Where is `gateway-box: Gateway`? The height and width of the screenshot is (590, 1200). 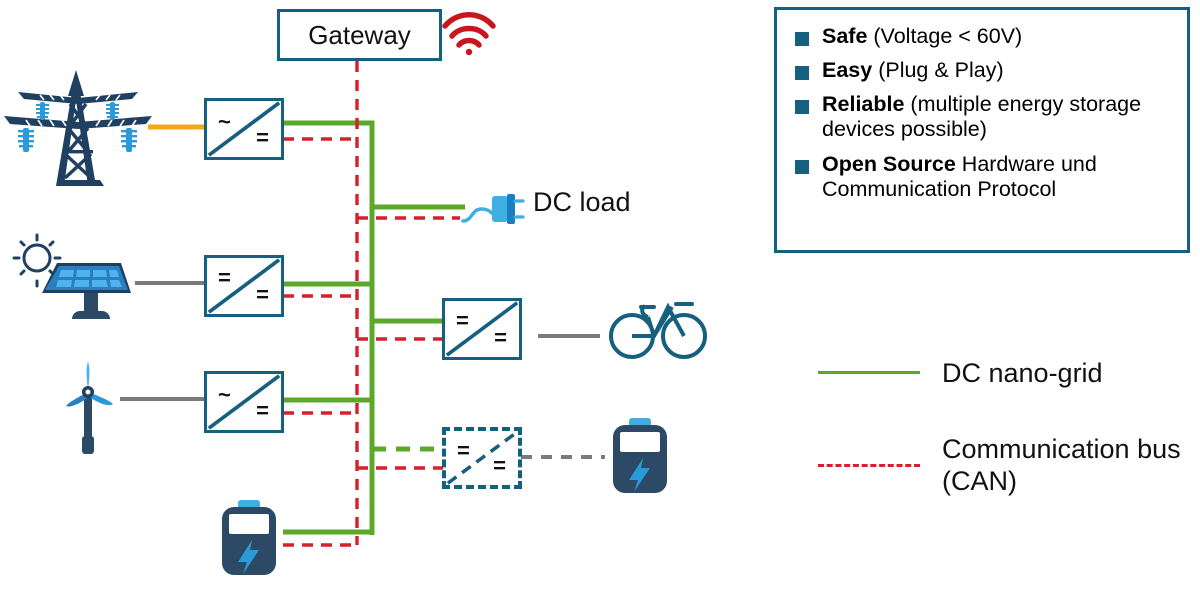
gateway-box: Gateway is located at coordinates (359, 35).